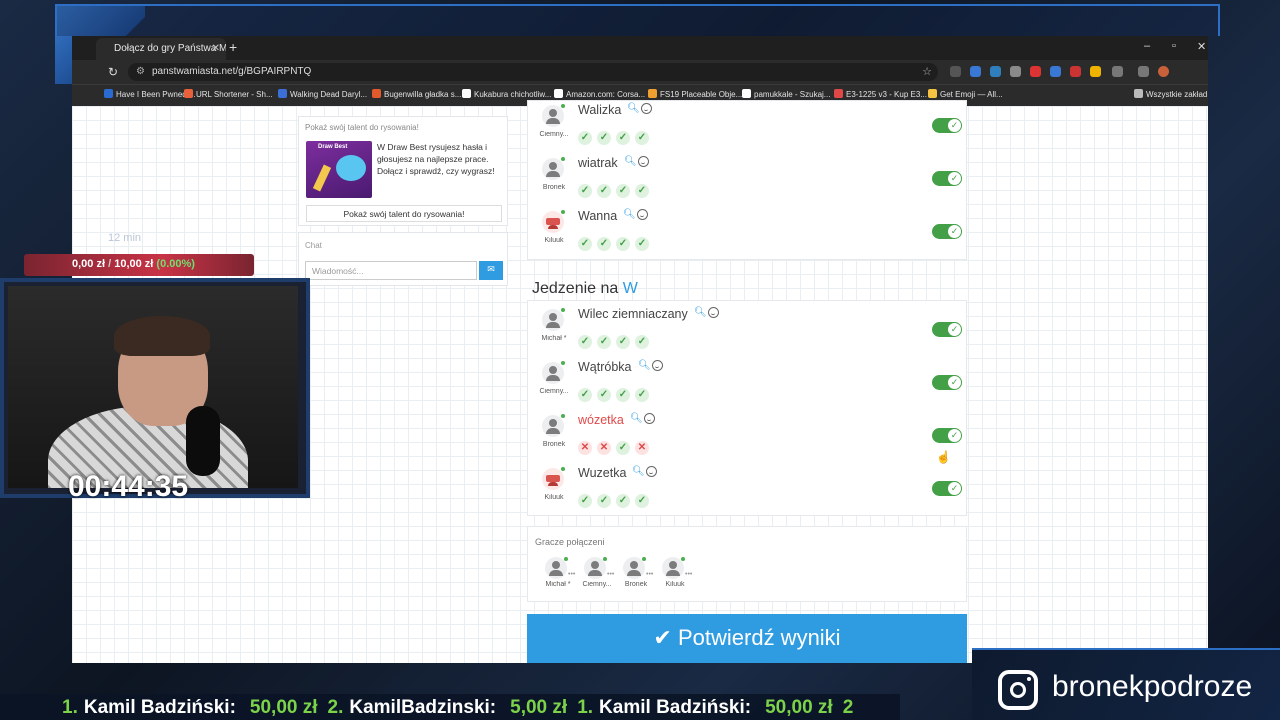 The height and width of the screenshot is (720, 1280). Describe the element at coordinates (339, 169) in the screenshot. I see `ad-image: Draw Best` at that location.